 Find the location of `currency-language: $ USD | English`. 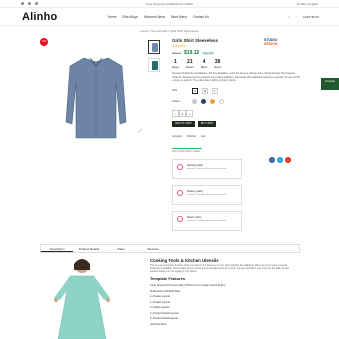

currency-language: $ USD | English is located at coordinates (307, 4).